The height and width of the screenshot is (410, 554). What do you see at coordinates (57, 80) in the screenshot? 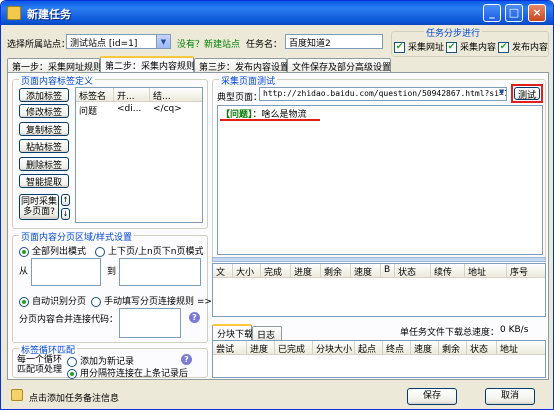
I see `tag-group-title: 页面内容标签定义` at bounding box center [57, 80].